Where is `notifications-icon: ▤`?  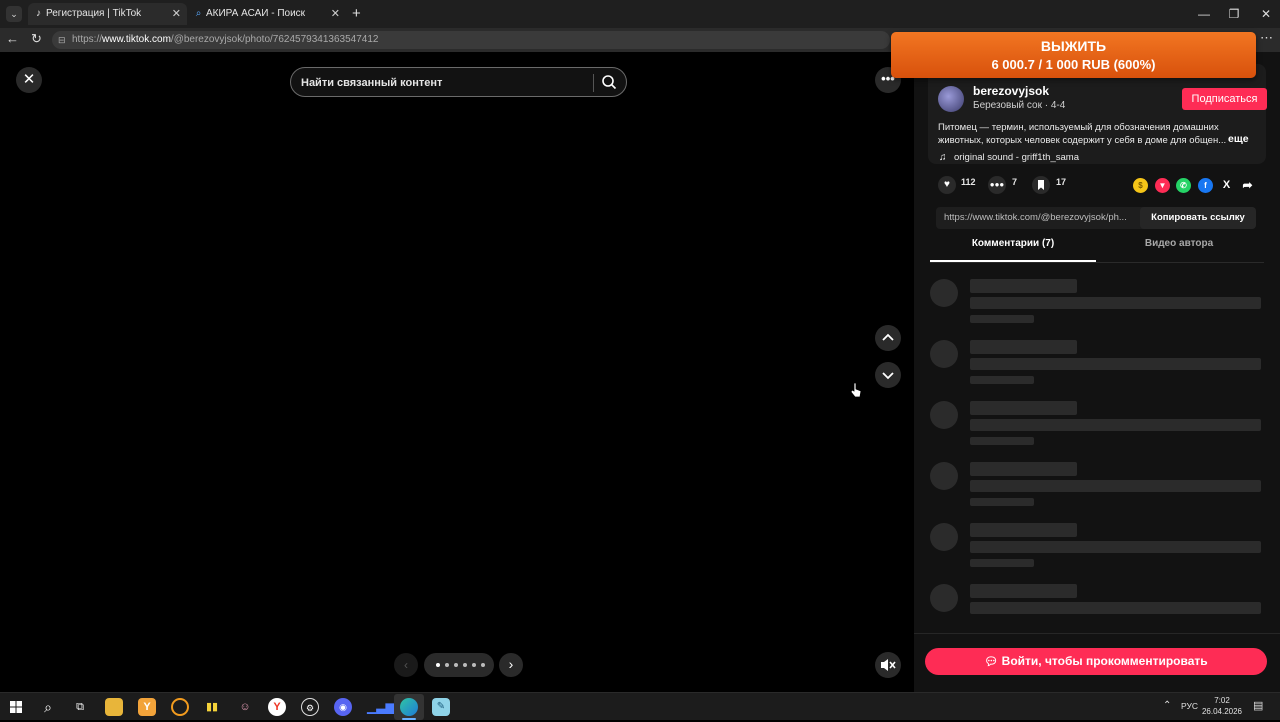 notifications-icon: ▤ is located at coordinates (1258, 705).